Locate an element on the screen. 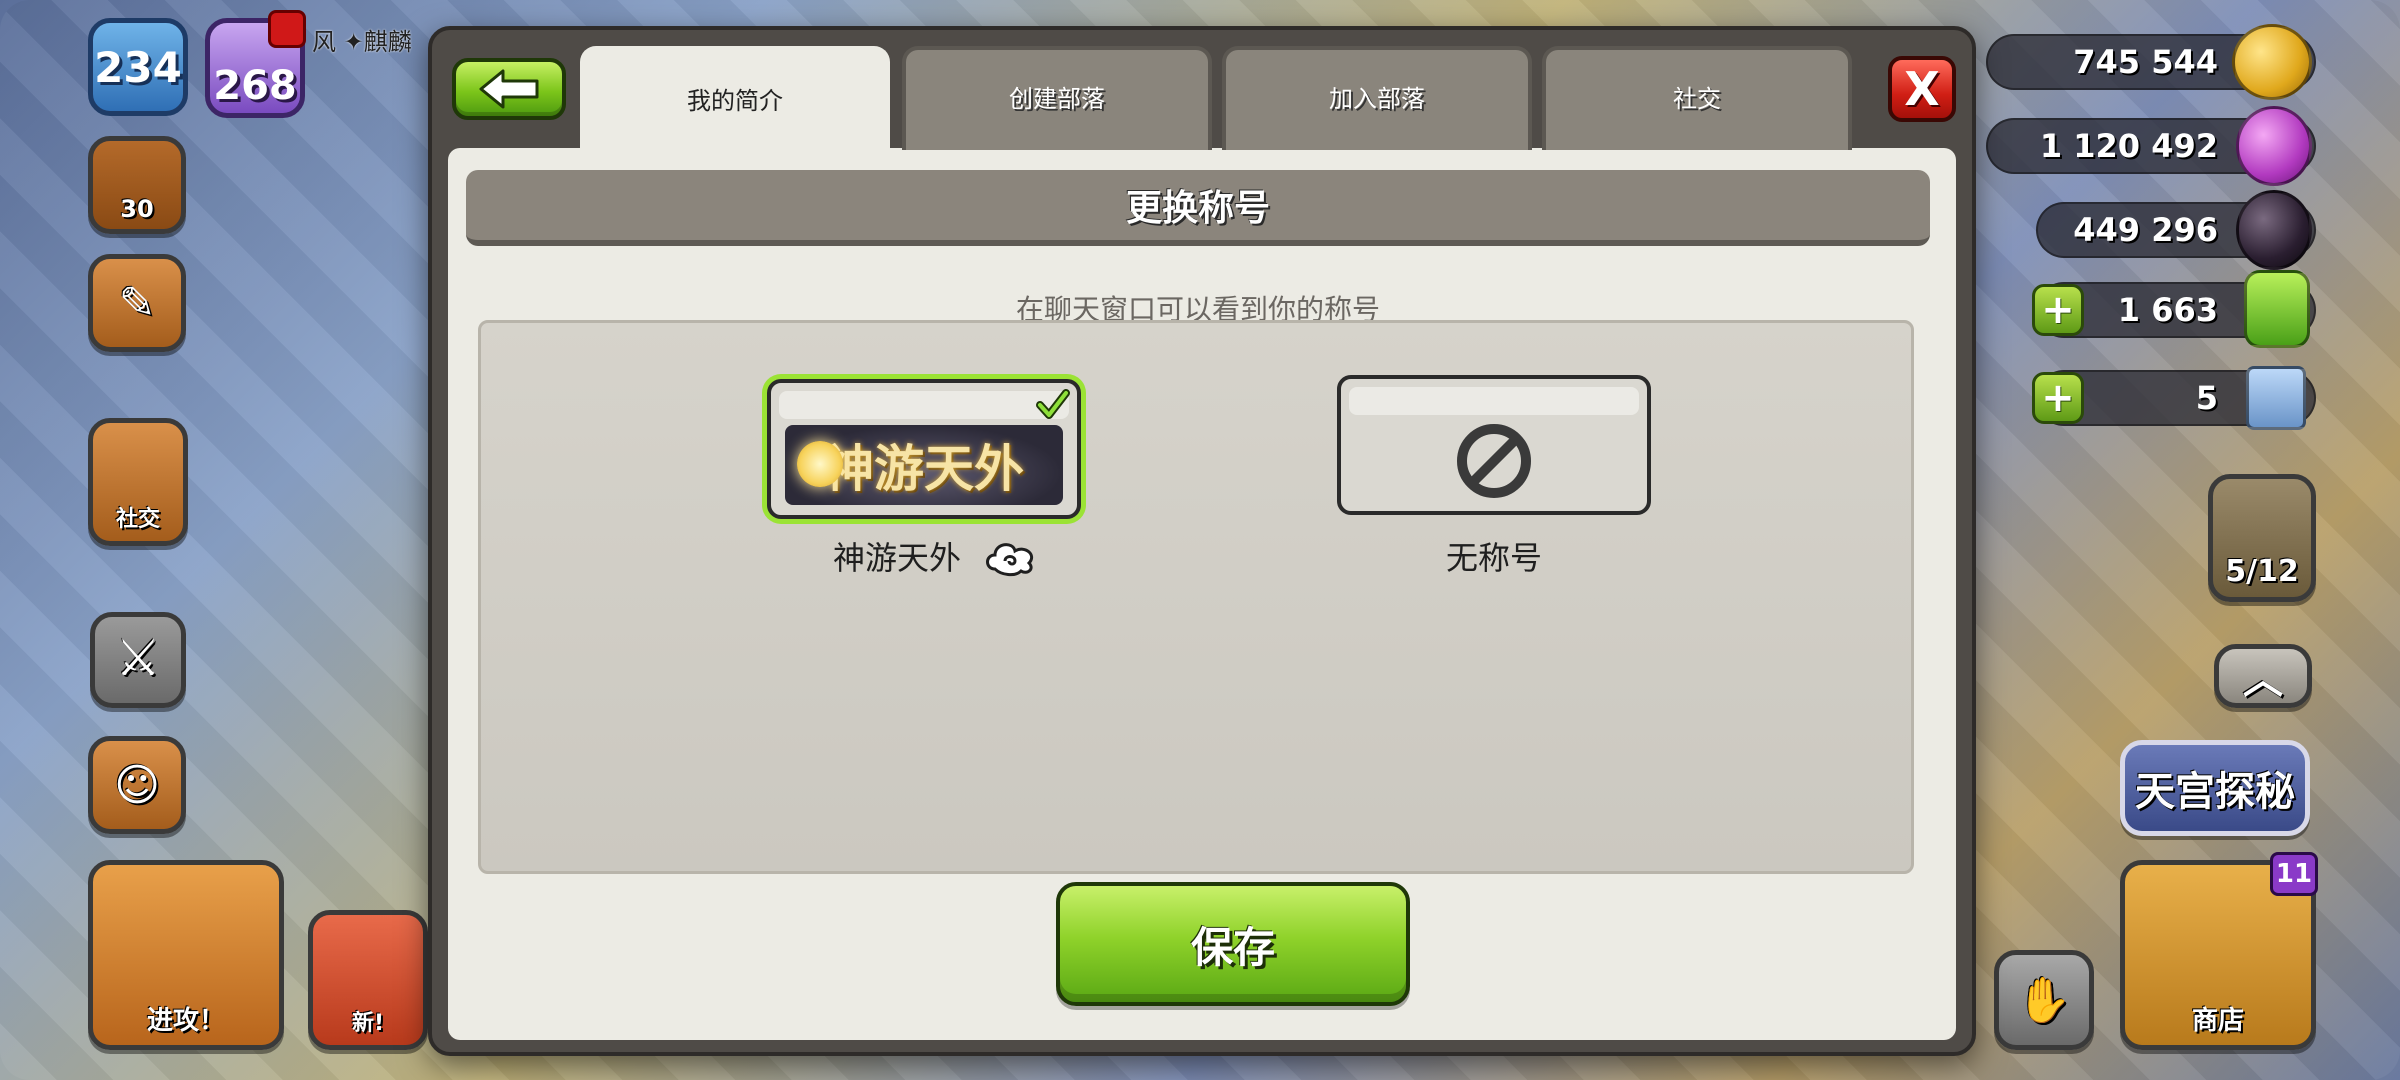 The image size is (2400, 1080). no-symbol-icon is located at coordinates (1494, 461).